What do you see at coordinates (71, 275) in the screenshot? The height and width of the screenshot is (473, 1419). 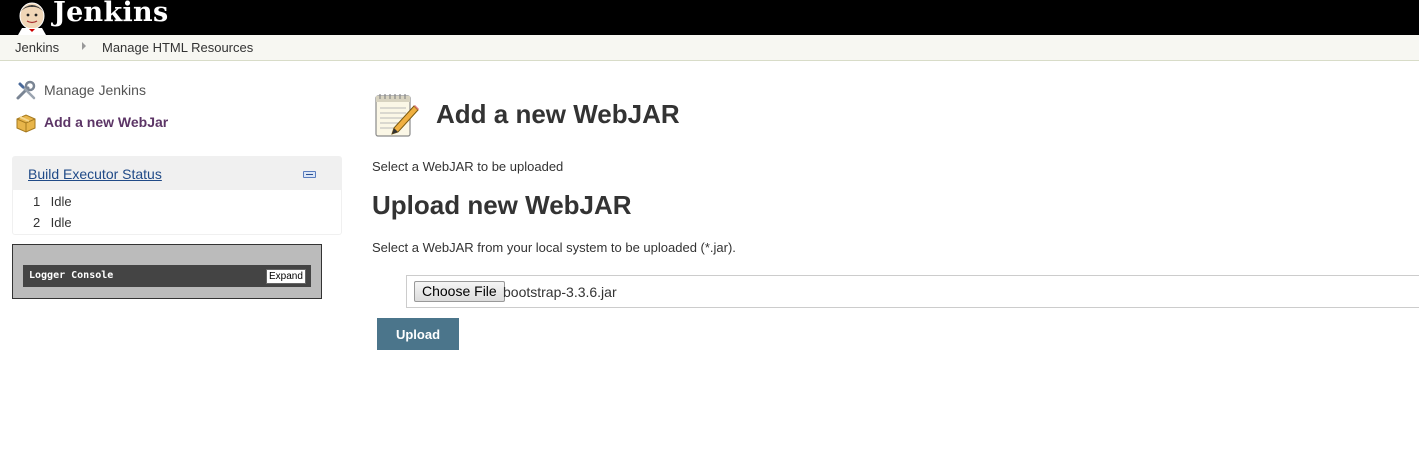 I see `logger-console-title: Logger Console` at bounding box center [71, 275].